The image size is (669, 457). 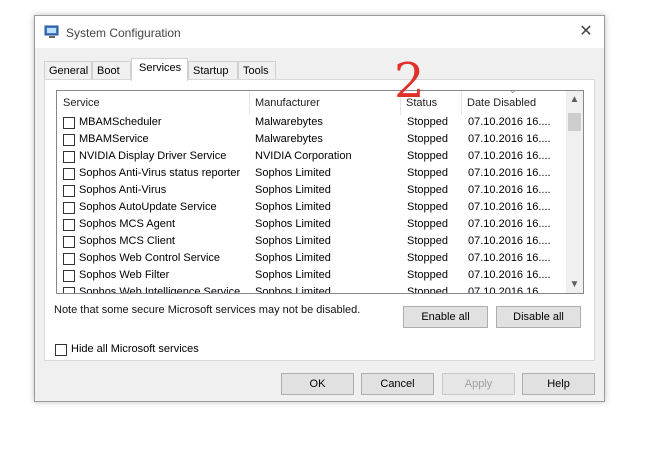 I want to click on apply-button: Apply, so click(x=478, y=384).